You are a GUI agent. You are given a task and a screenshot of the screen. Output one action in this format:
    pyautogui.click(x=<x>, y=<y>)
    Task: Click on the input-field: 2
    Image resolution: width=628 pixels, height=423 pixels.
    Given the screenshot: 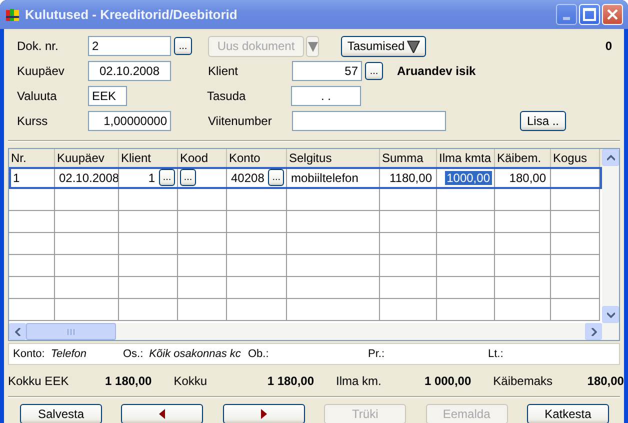 What is the action you would take?
    pyautogui.click(x=129, y=46)
    